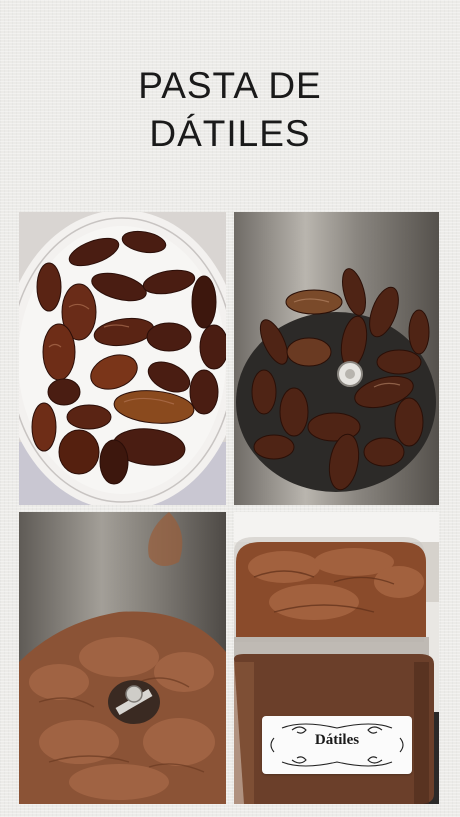 This screenshot has width=460, height=817. I want to click on jar-label-text: Dátiles, so click(337, 740).